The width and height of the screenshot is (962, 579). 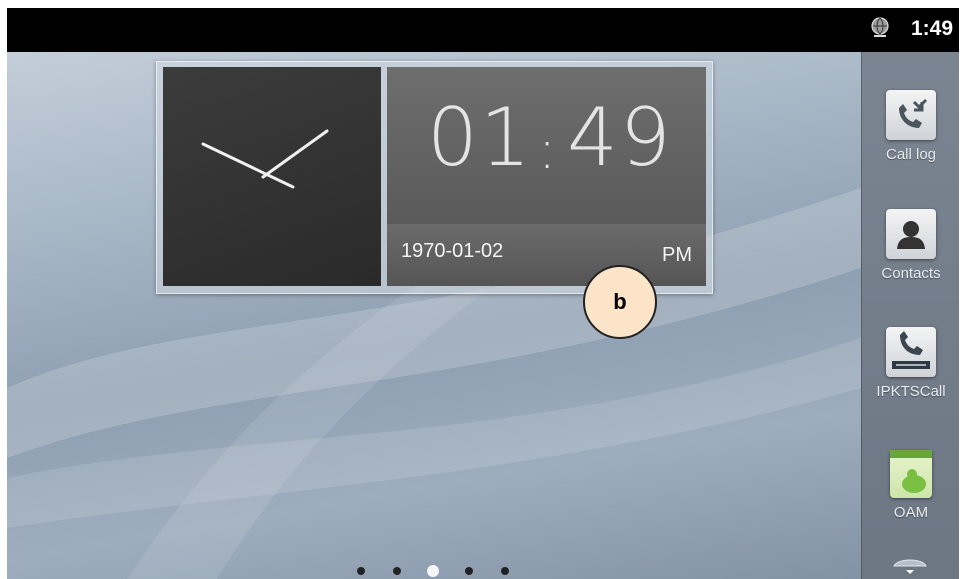 What do you see at coordinates (911, 154) in the screenshot?
I see `dock-label: Call log` at bounding box center [911, 154].